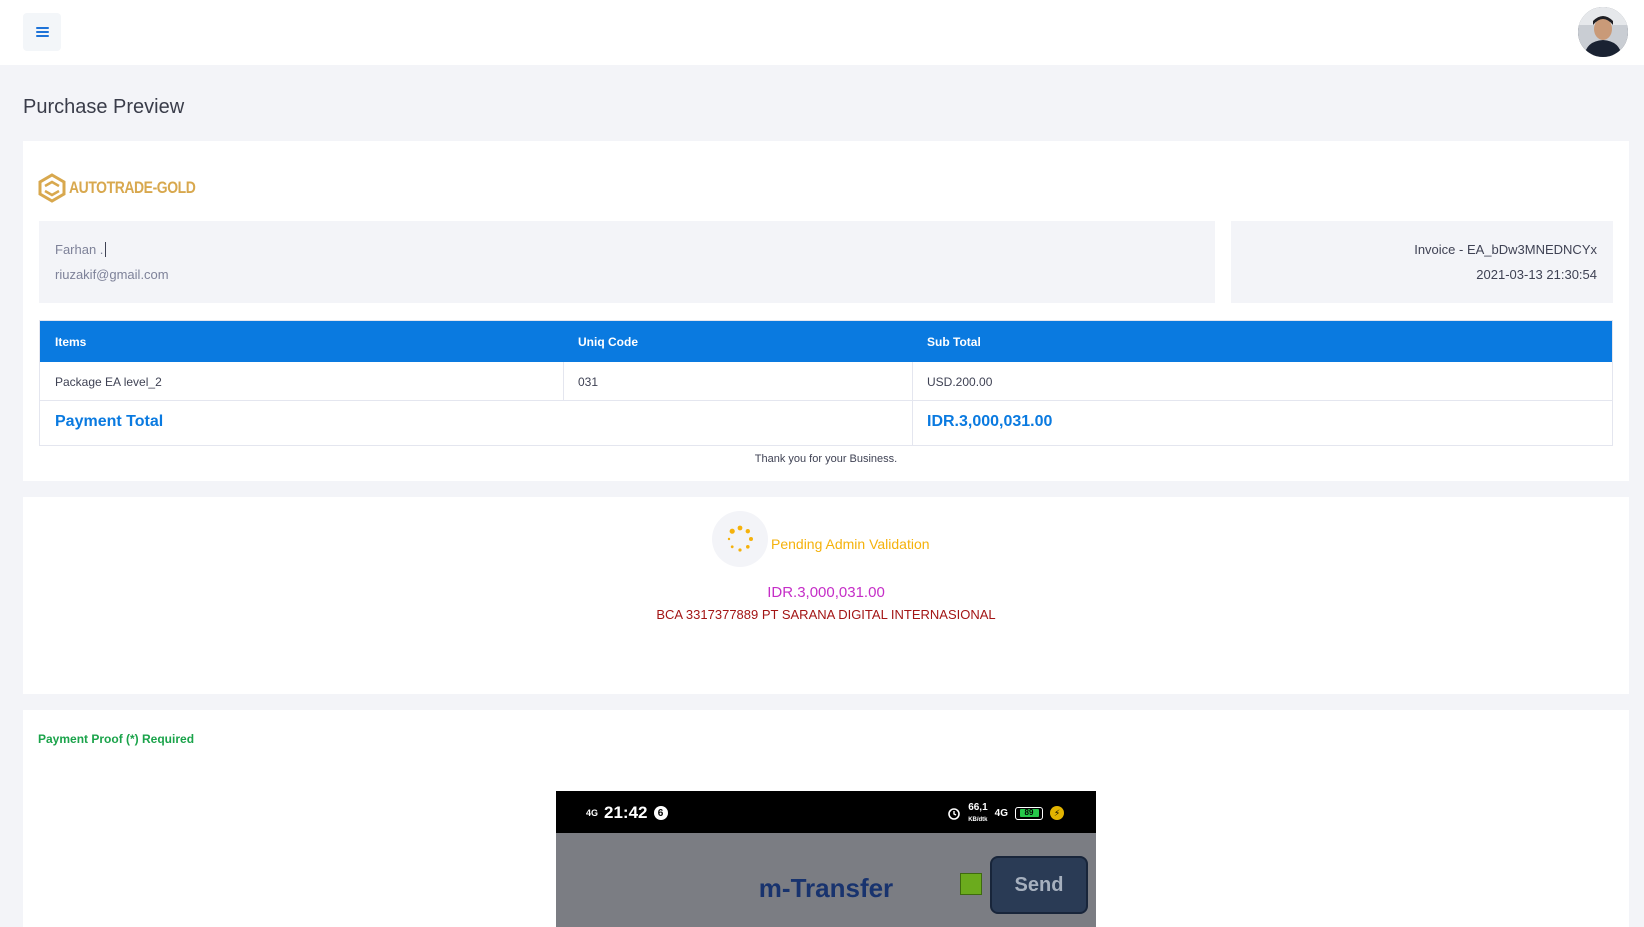 The width and height of the screenshot is (1644, 927). What do you see at coordinates (108, 382) in the screenshot?
I see `item-name: Package EA level_2` at bounding box center [108, 382].